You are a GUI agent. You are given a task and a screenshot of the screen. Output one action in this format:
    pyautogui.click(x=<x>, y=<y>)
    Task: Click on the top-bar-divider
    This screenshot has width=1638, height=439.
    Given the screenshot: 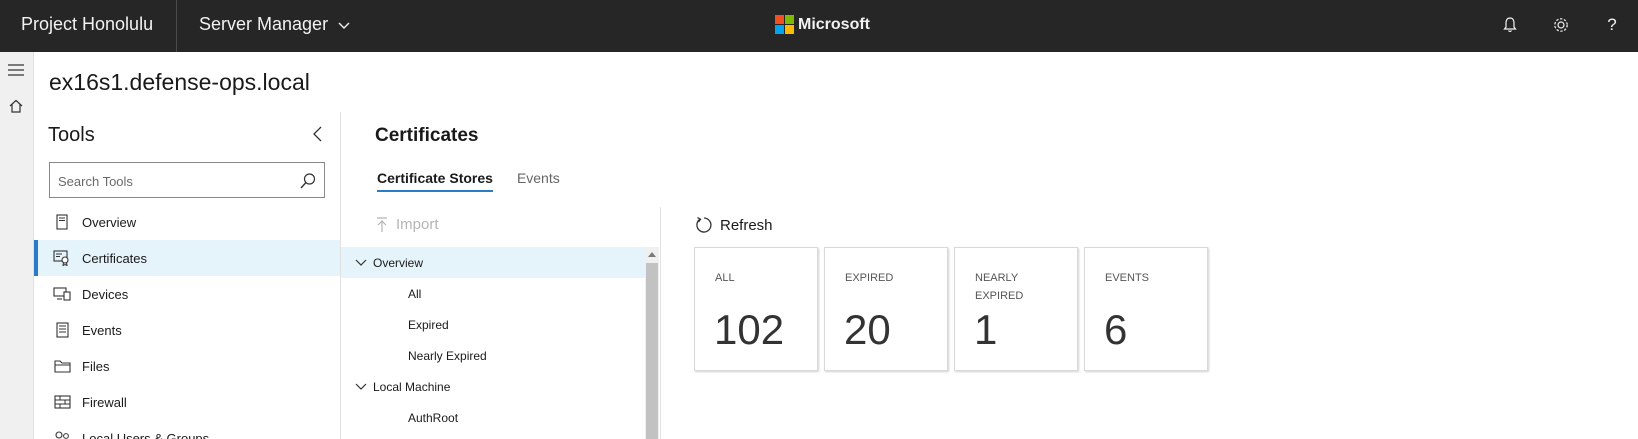 What is the action you would take?
    pyautogui.click(x=176, y=26)
    